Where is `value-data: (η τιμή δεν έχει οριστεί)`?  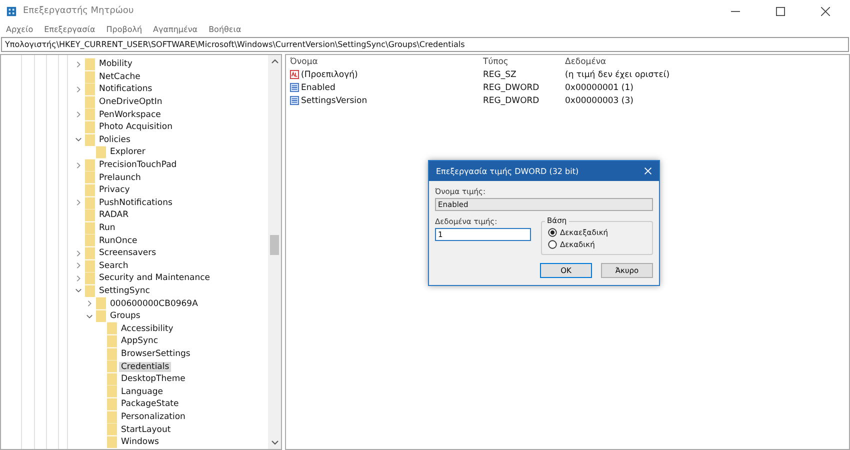
value-data: (η τιμή δεν έχει οριστεί) is located at coordinates (618, 75).